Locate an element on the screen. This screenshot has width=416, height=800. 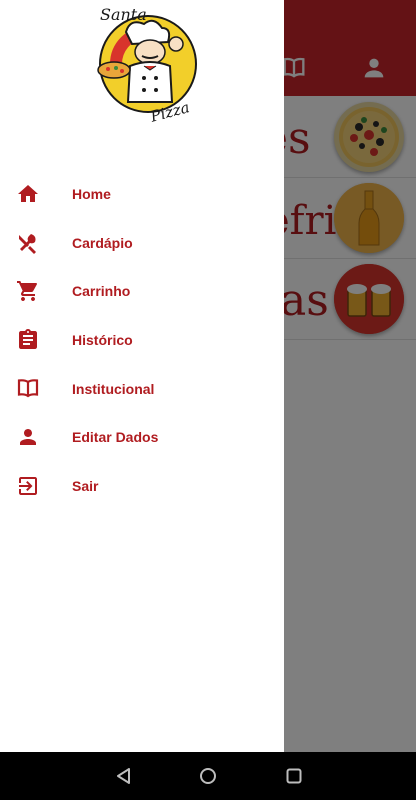
menu-item-label: Editar Dados is located at coordinates (115, 437).